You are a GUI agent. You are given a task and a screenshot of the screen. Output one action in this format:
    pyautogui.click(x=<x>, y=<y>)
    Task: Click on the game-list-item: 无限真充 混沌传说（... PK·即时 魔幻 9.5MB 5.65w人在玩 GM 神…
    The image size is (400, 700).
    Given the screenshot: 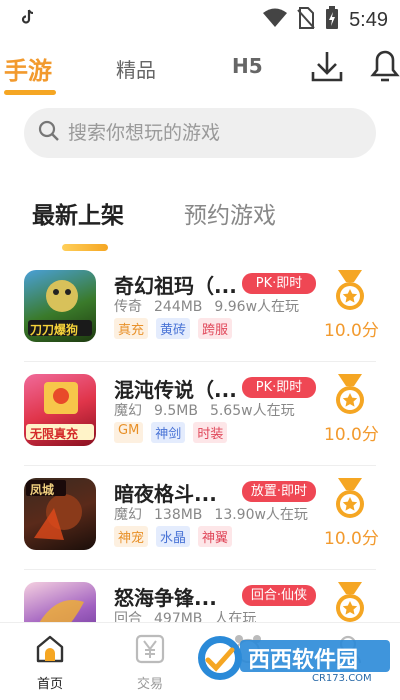 What is the action you would take?
    pyautogui.click(x=200, y=414)
    